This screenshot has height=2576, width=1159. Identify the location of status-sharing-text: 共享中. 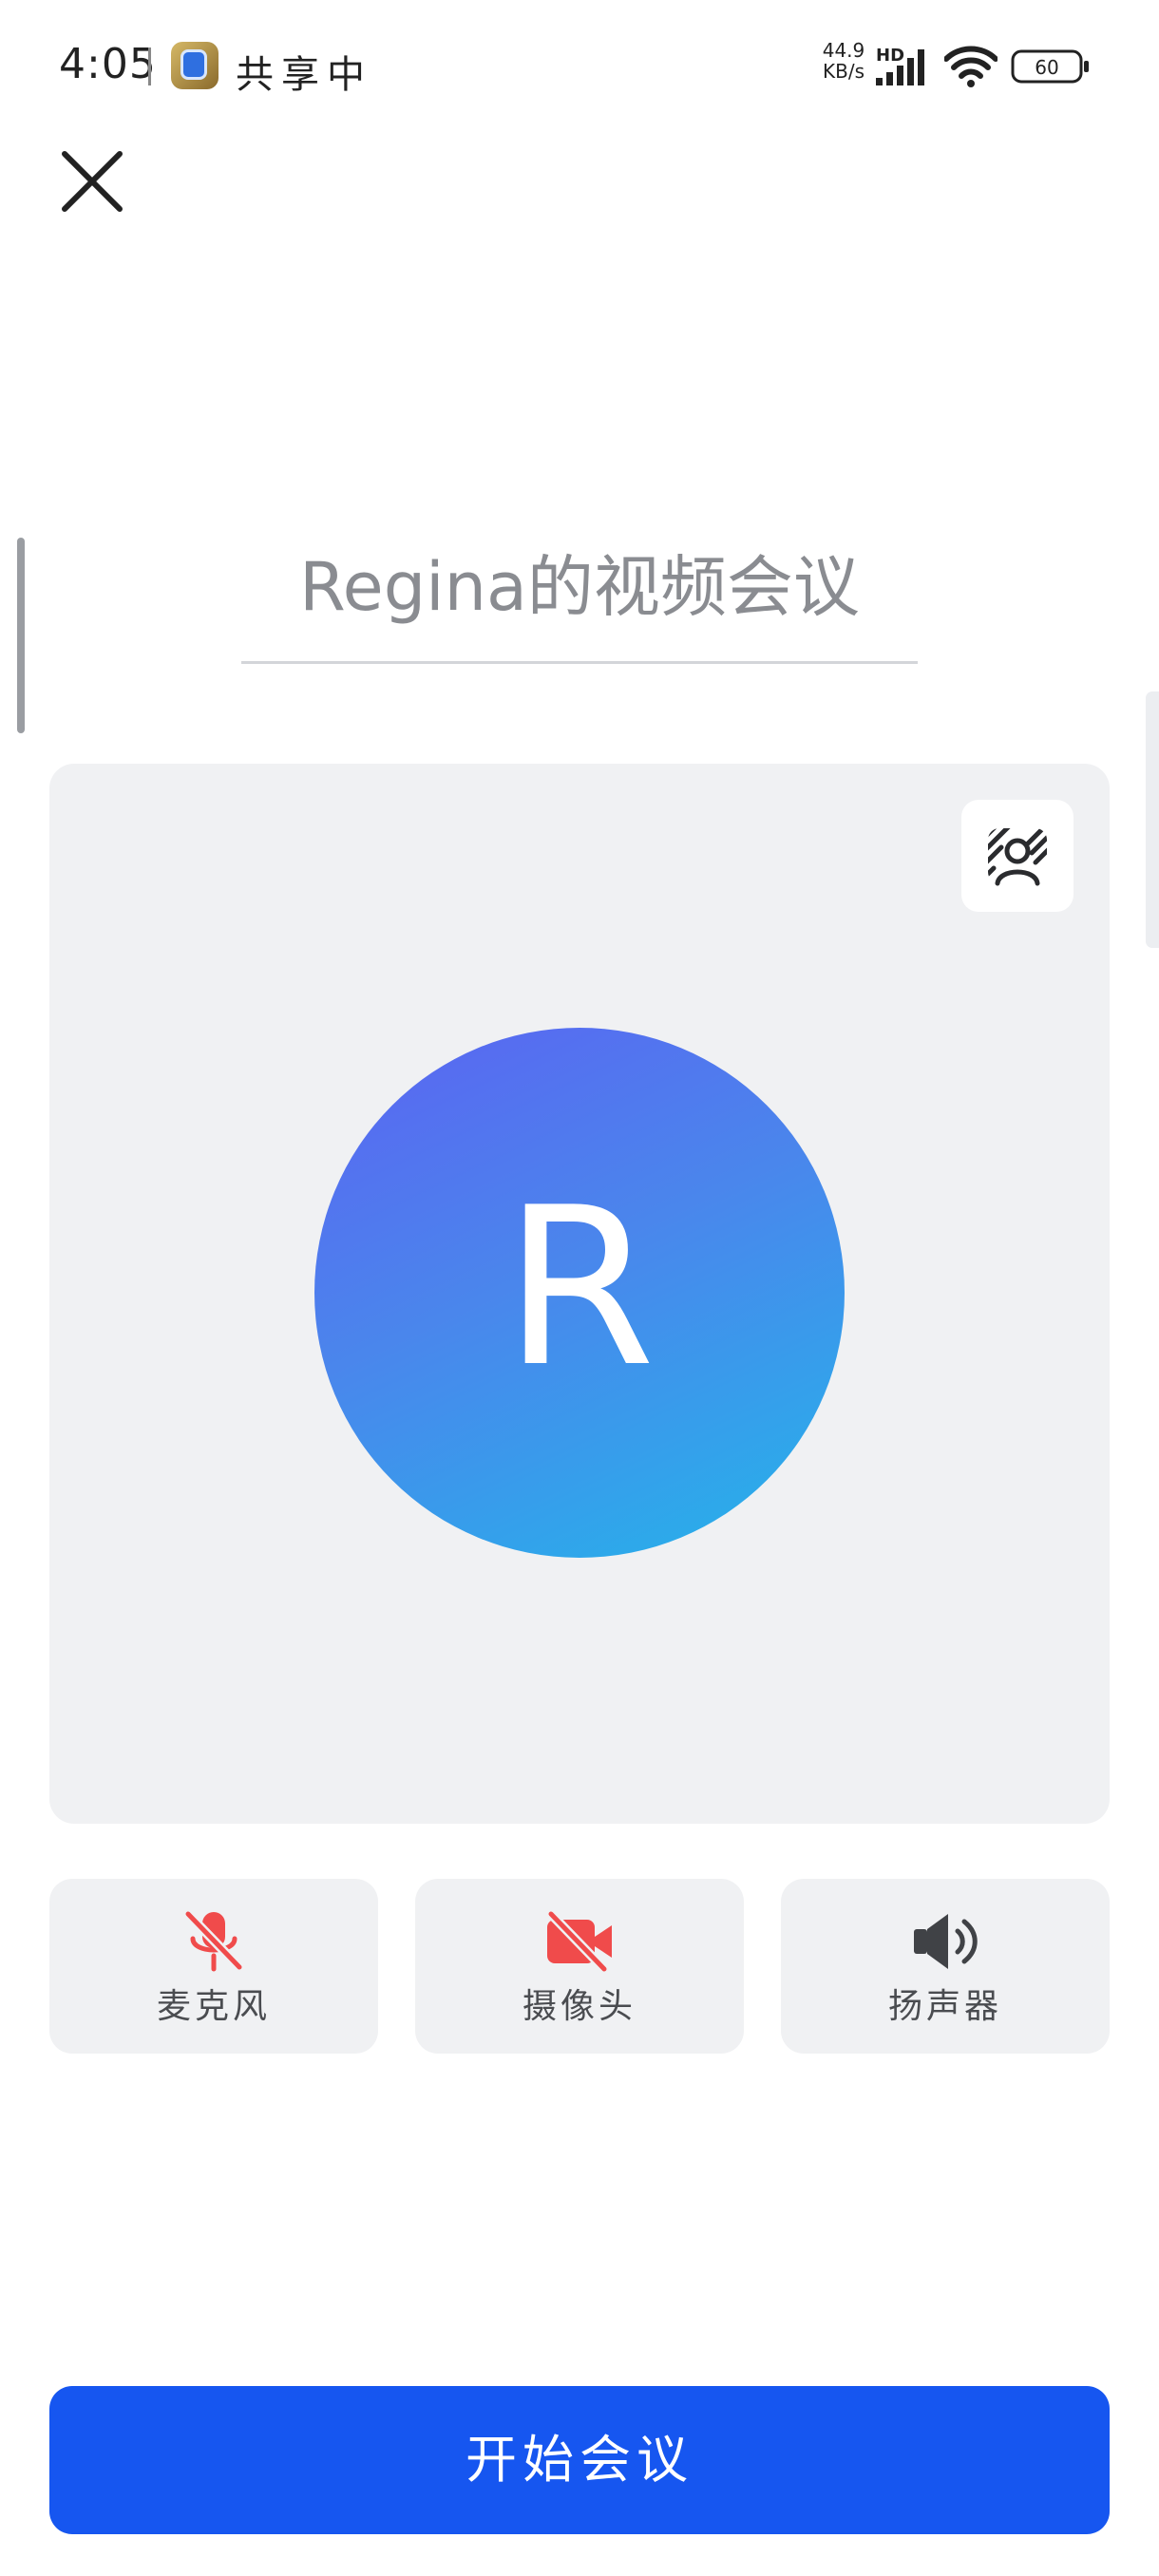
(304, 75).